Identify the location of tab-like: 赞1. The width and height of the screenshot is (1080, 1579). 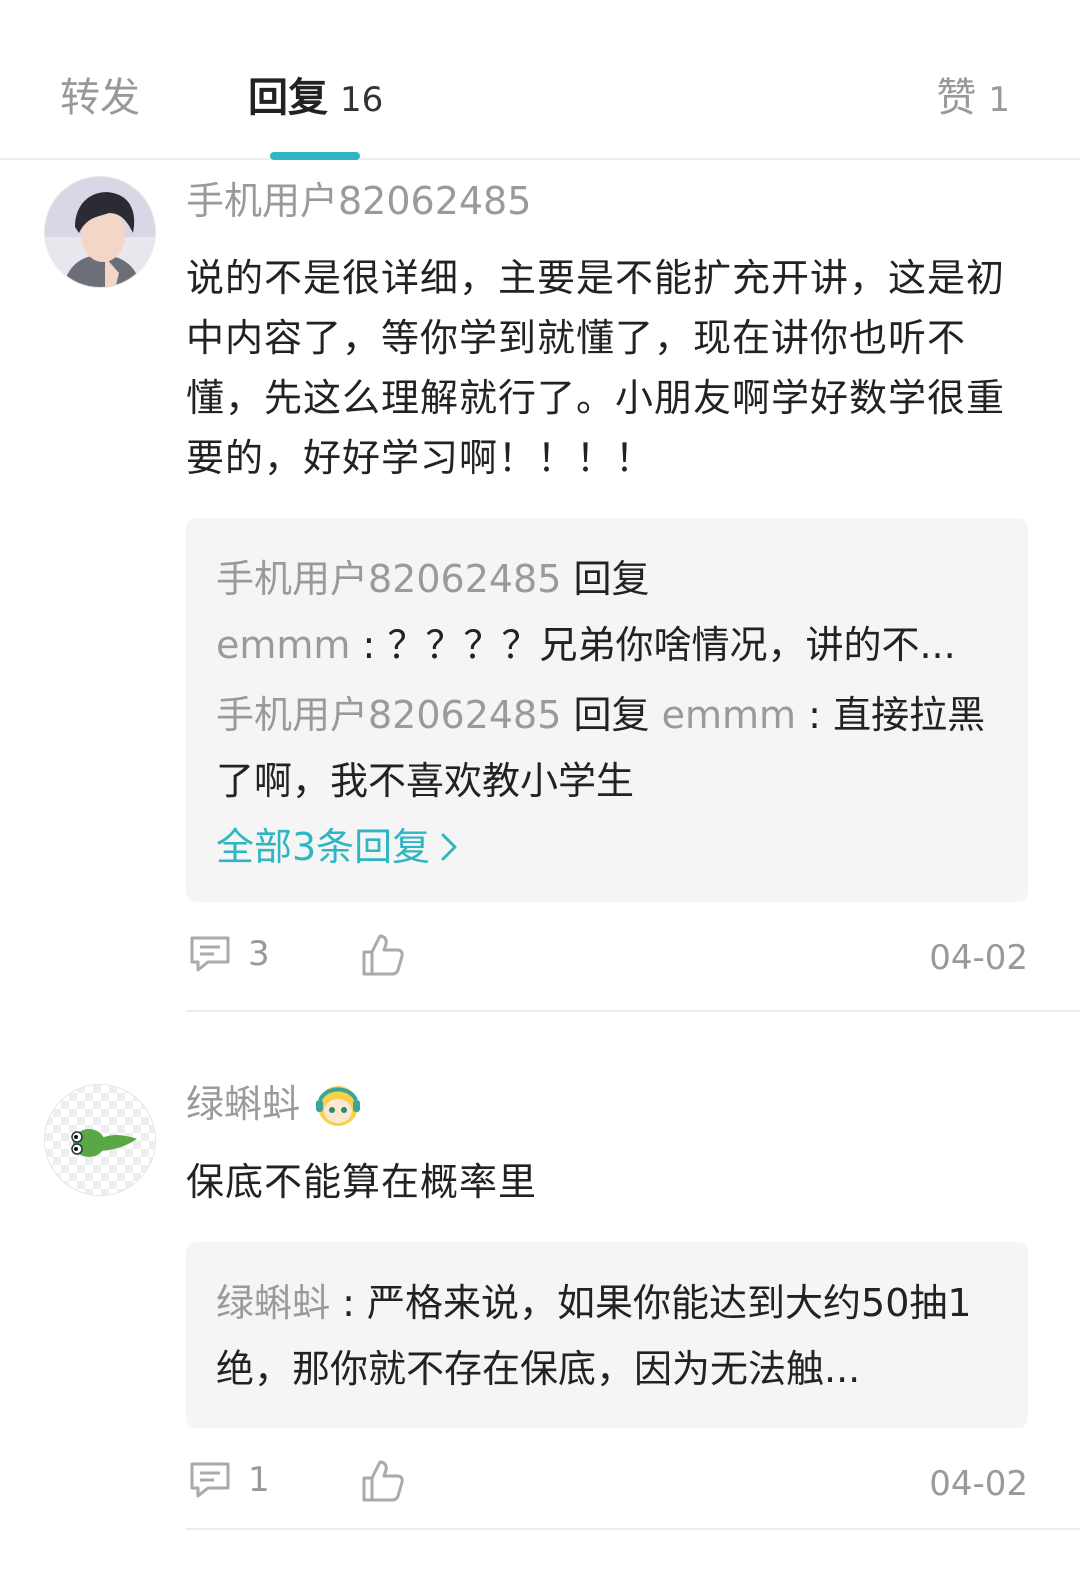
(973, 99).